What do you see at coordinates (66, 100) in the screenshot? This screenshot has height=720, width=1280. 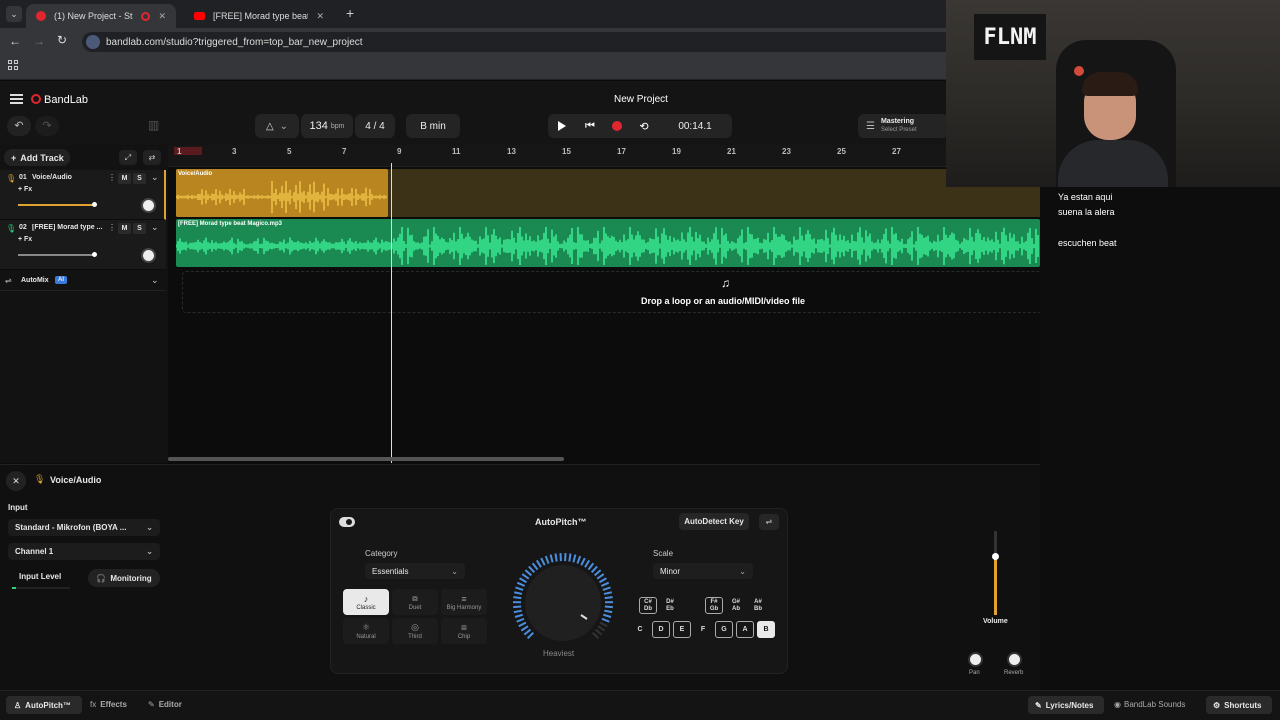 I see `brand-name: BandLab` at bounding box center [66, 100].